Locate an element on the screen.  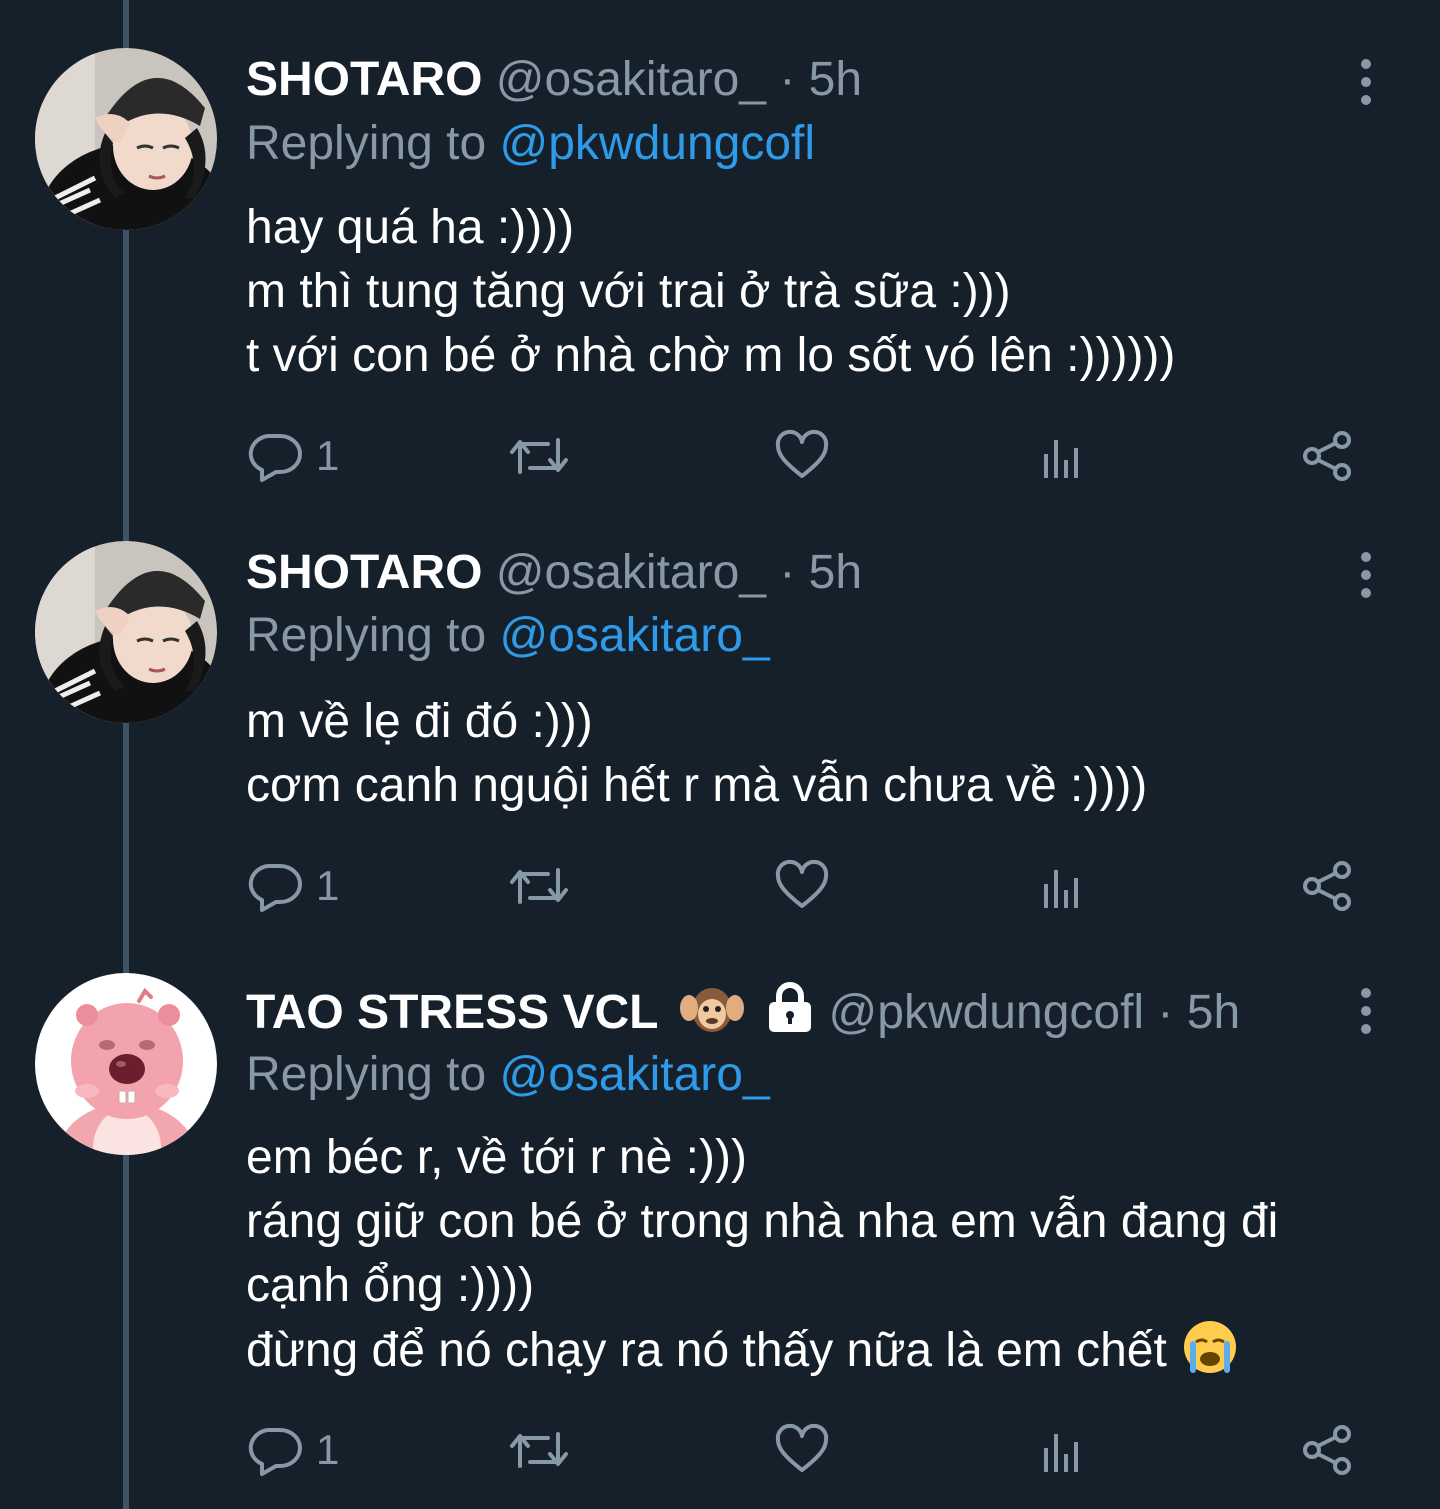
tweet-header: TAO STRESS VCL @pkwdungcofl · 5h is located at coordinates (743, 1010).